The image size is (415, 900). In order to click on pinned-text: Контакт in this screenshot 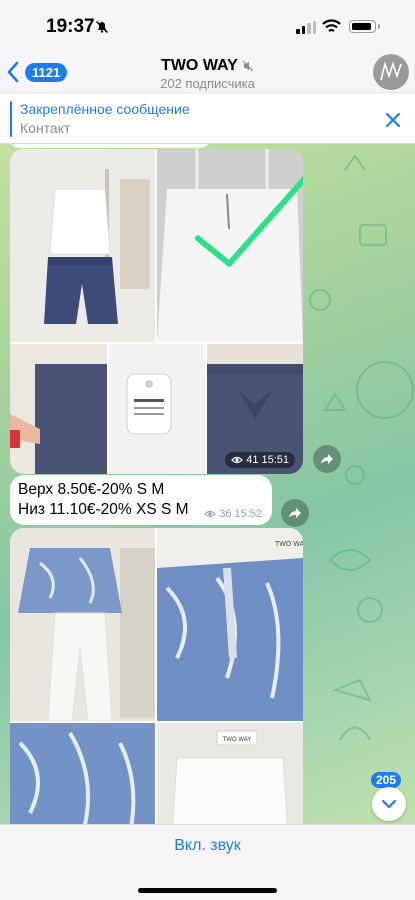, I will do `click(45, 128)`.